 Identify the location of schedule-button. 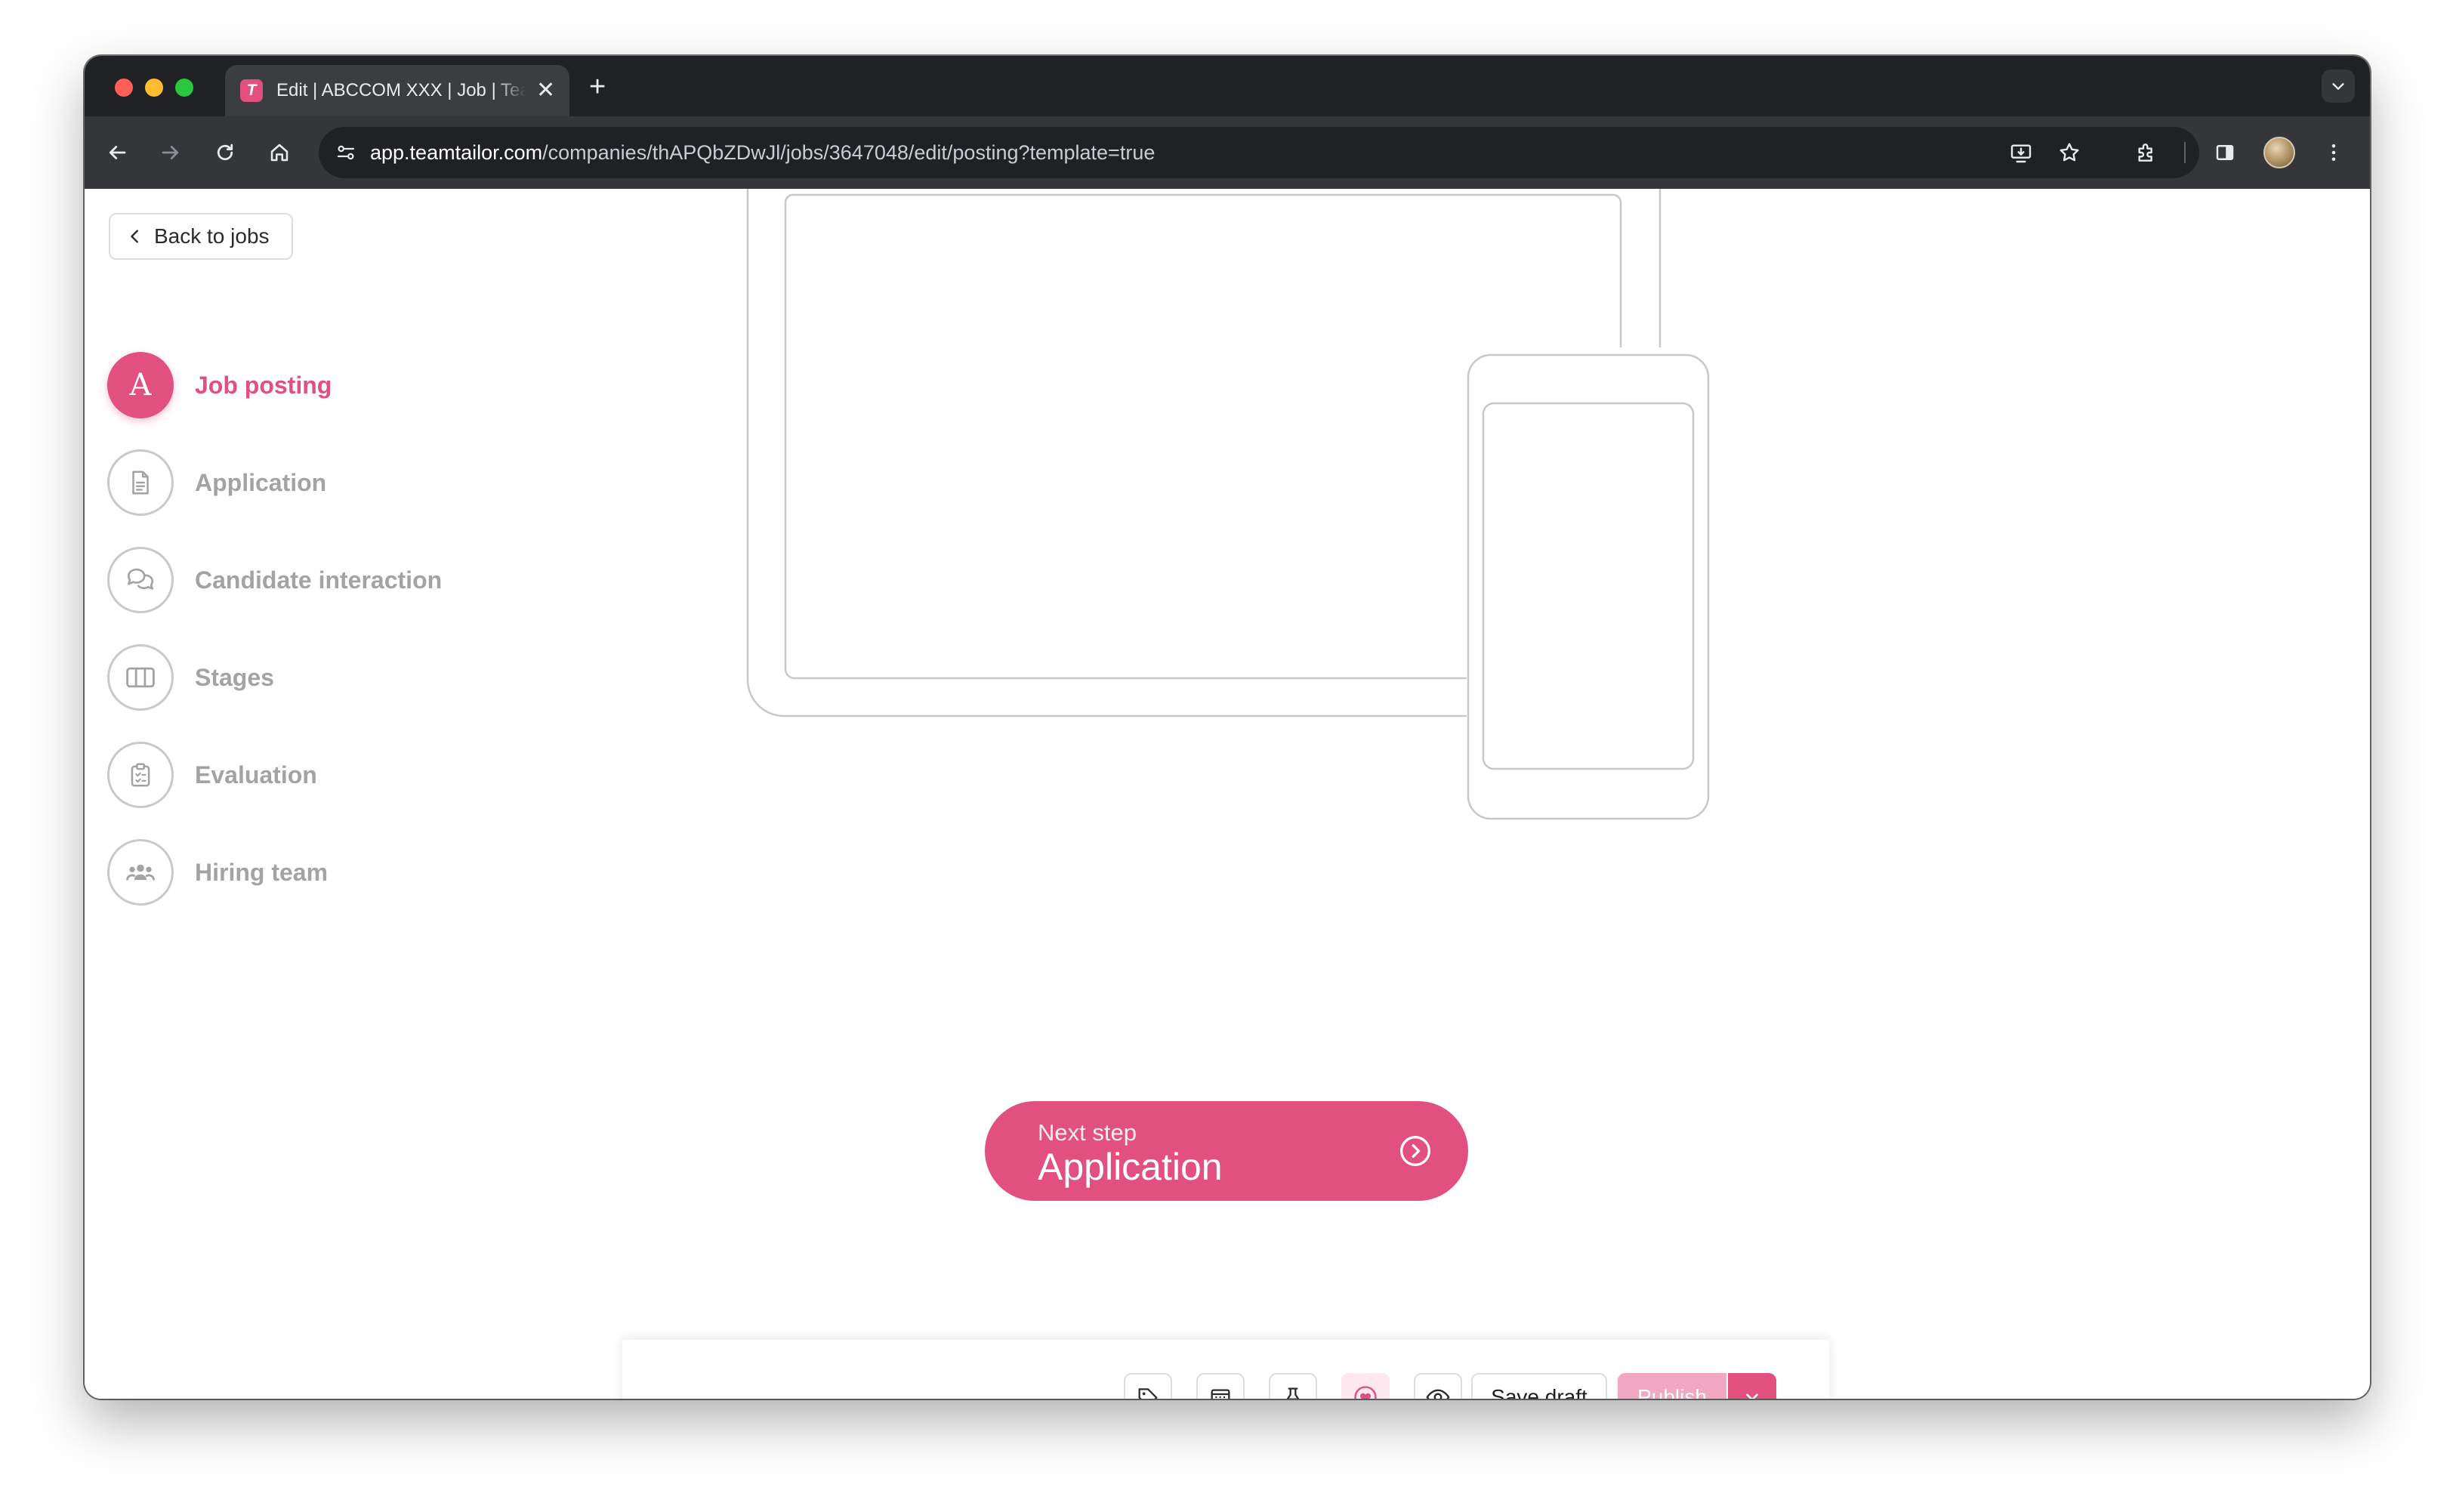
(1220, 1386).